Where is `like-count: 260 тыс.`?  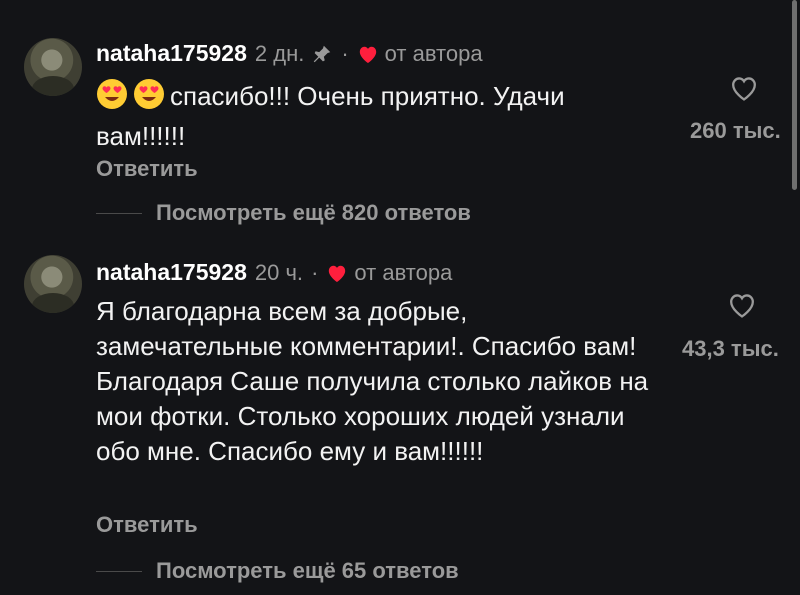
like-count: 260 тыс. is located at coordinates (735, 130).